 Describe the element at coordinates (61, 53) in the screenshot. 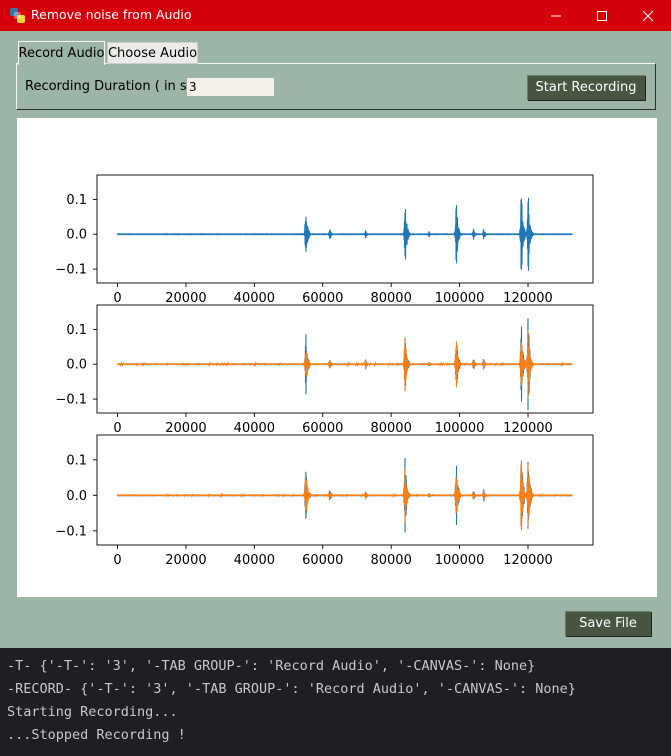

I see `tab-record-audio: Record Audio` at that location.